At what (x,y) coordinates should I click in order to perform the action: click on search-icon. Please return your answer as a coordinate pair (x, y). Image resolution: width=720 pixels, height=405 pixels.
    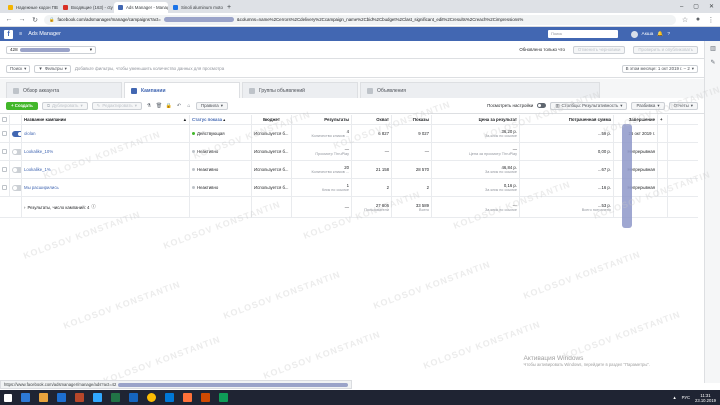
    Looking at the image, I should click on (25, 397).